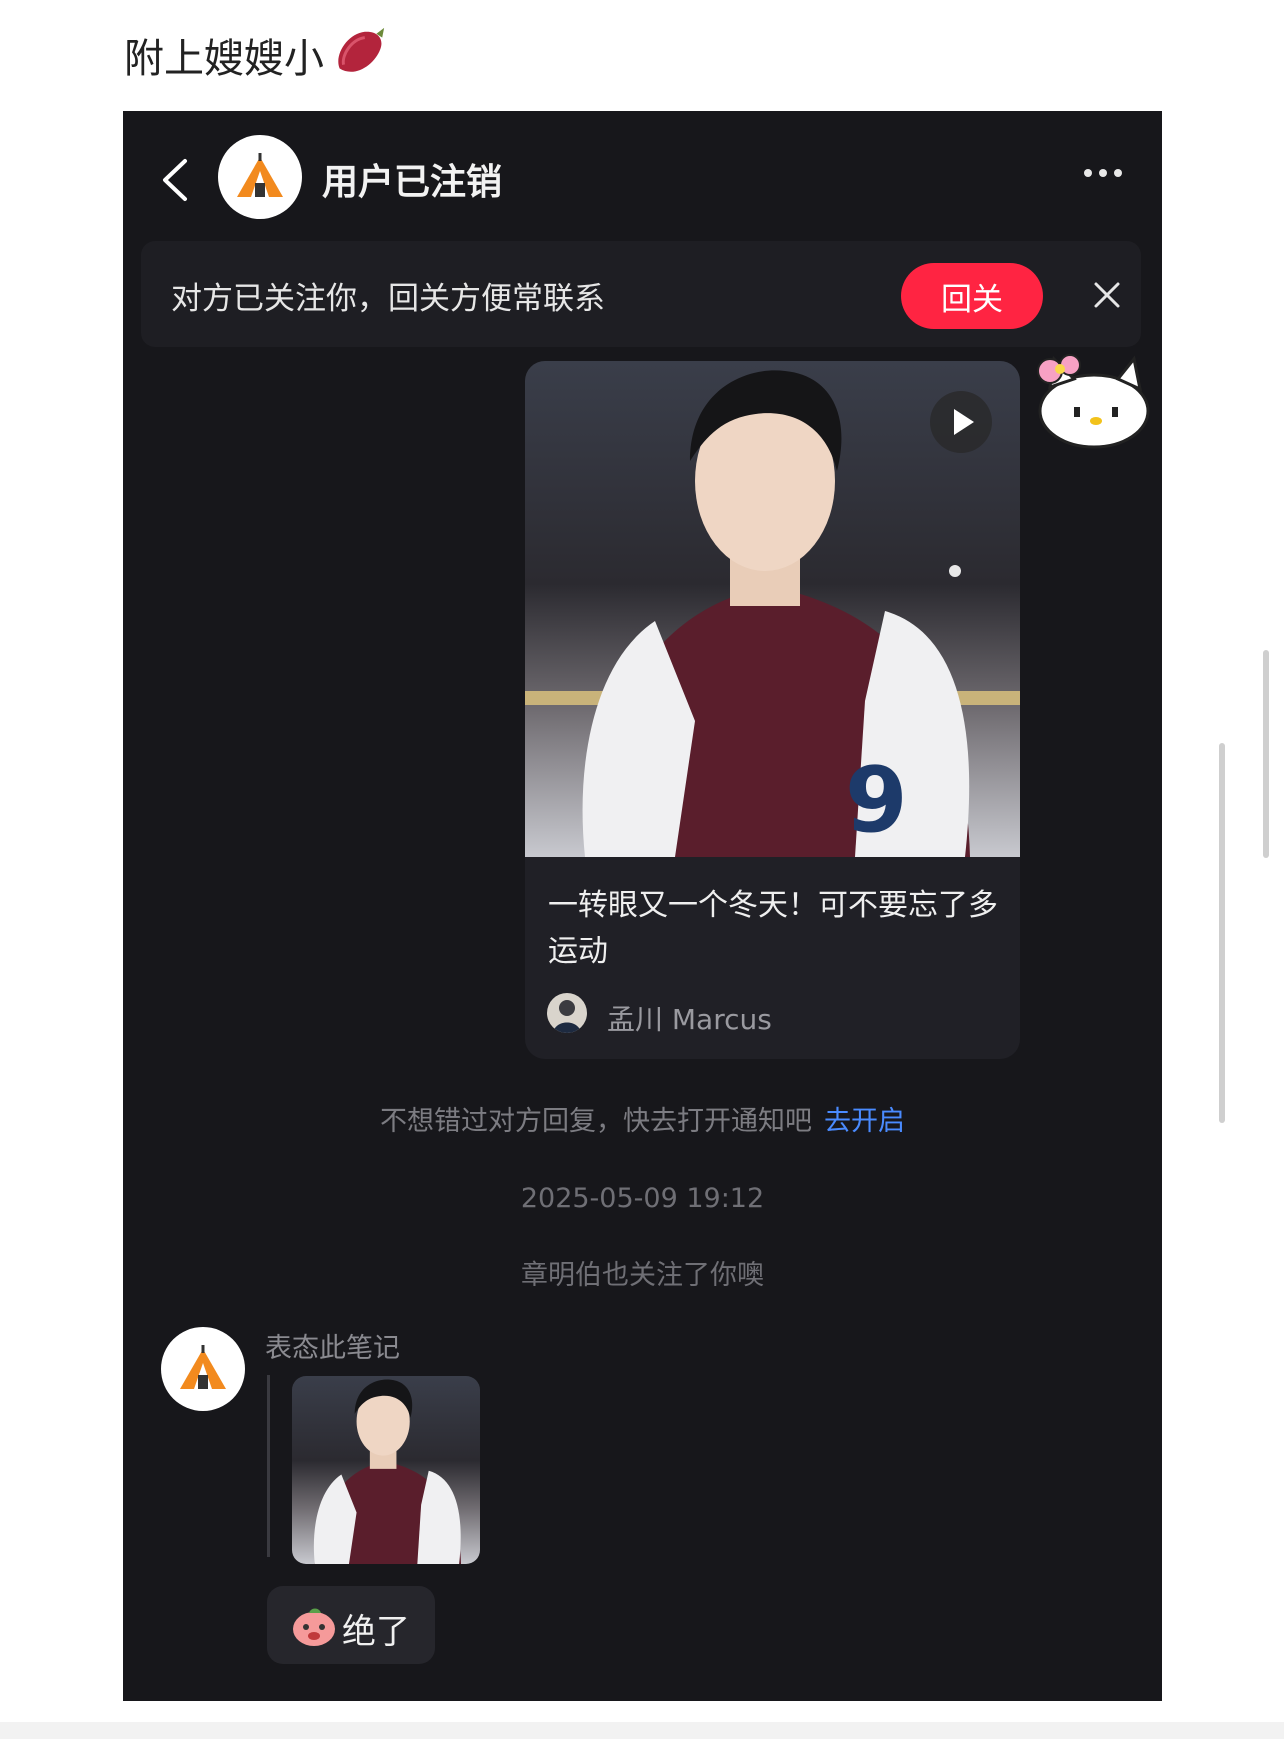 The image size is (1284, 1739). What do you see at coordinates (1093, 401) in the screenshot?
I see `hello-kitty-sticker` at bounding box center [1093, 401].